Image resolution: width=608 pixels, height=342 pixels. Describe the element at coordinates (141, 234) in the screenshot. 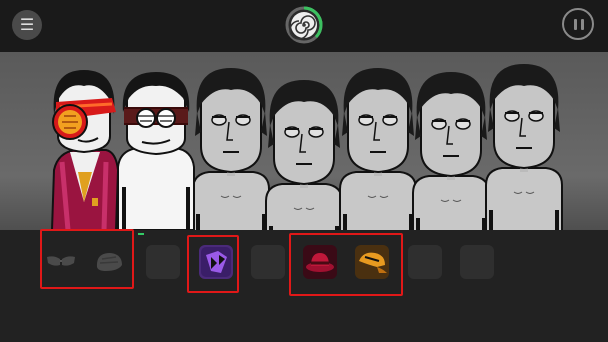

I see `progress-indicator` at that location.